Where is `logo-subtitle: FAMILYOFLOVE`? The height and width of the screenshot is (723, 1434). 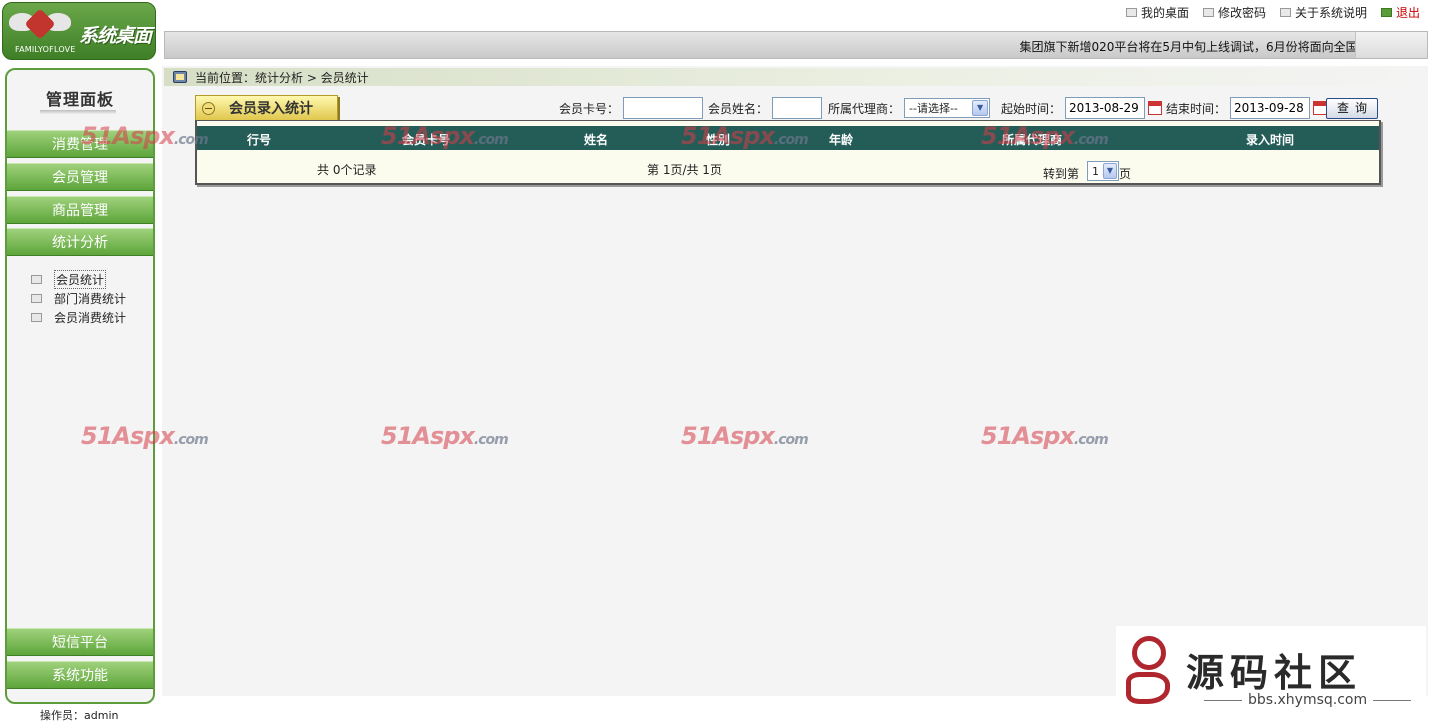 logo-subtitle: FAMILYOFLOVE is located at coordinates (45, 49).